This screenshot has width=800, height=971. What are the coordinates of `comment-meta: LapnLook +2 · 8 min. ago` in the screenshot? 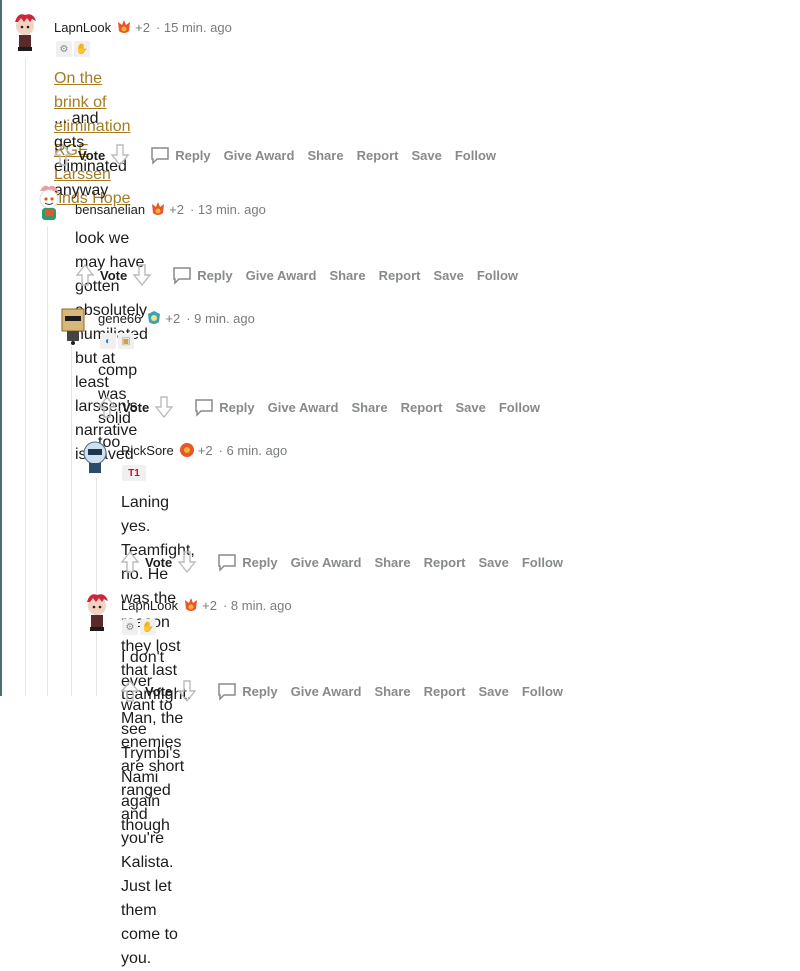 It's located at (206, 605).